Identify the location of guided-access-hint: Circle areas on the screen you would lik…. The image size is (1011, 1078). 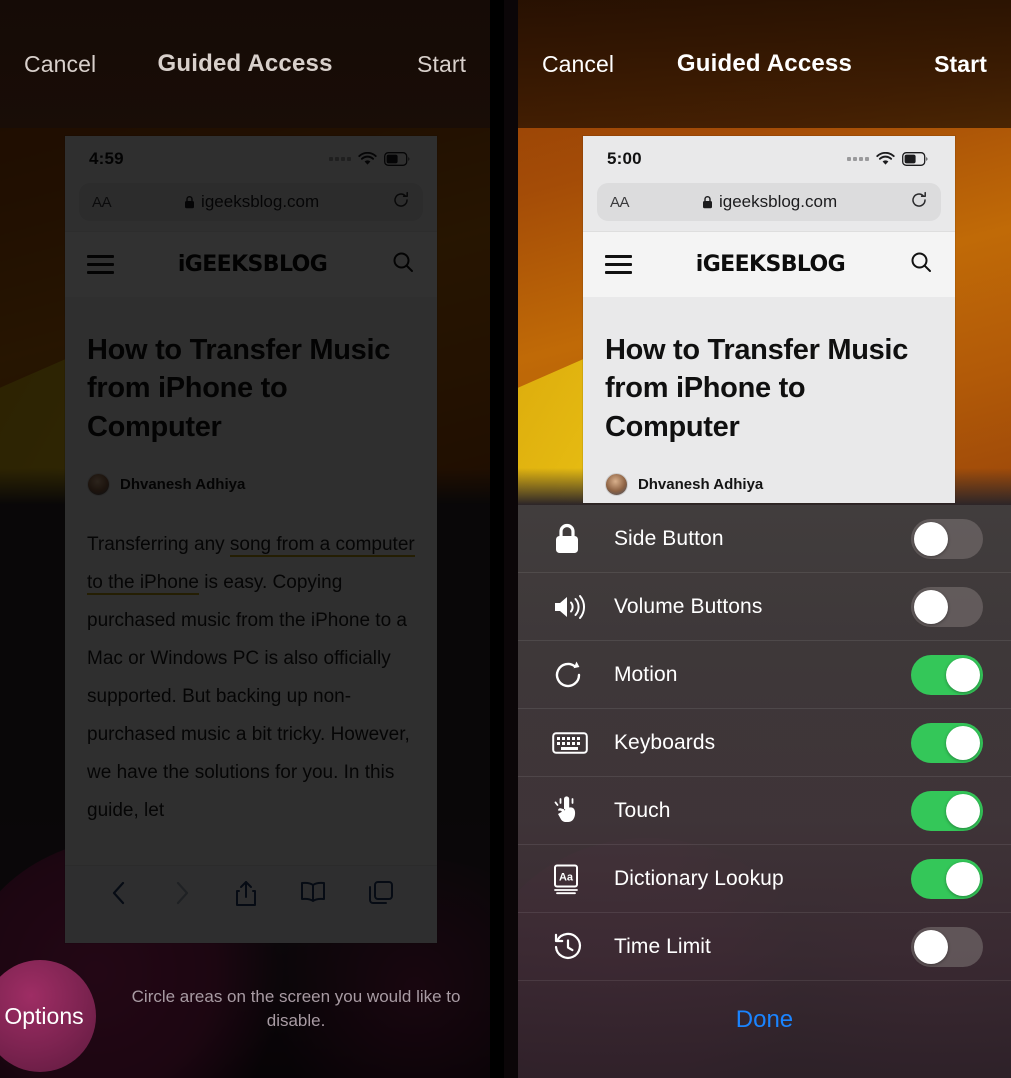
(296, 1008).